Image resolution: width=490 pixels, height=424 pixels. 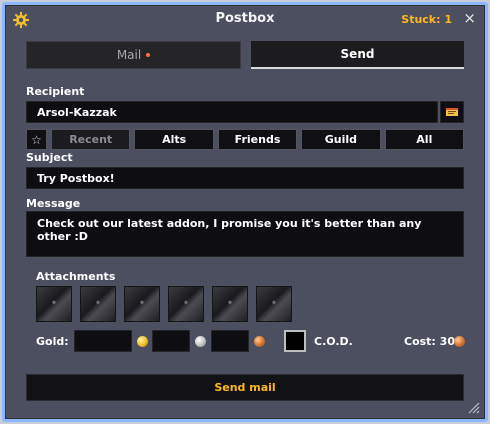 What do you see at coordinates (333, 341) in the screenshot?
I see `cod-label: C.O.D.` at bounding box center [333, 341].